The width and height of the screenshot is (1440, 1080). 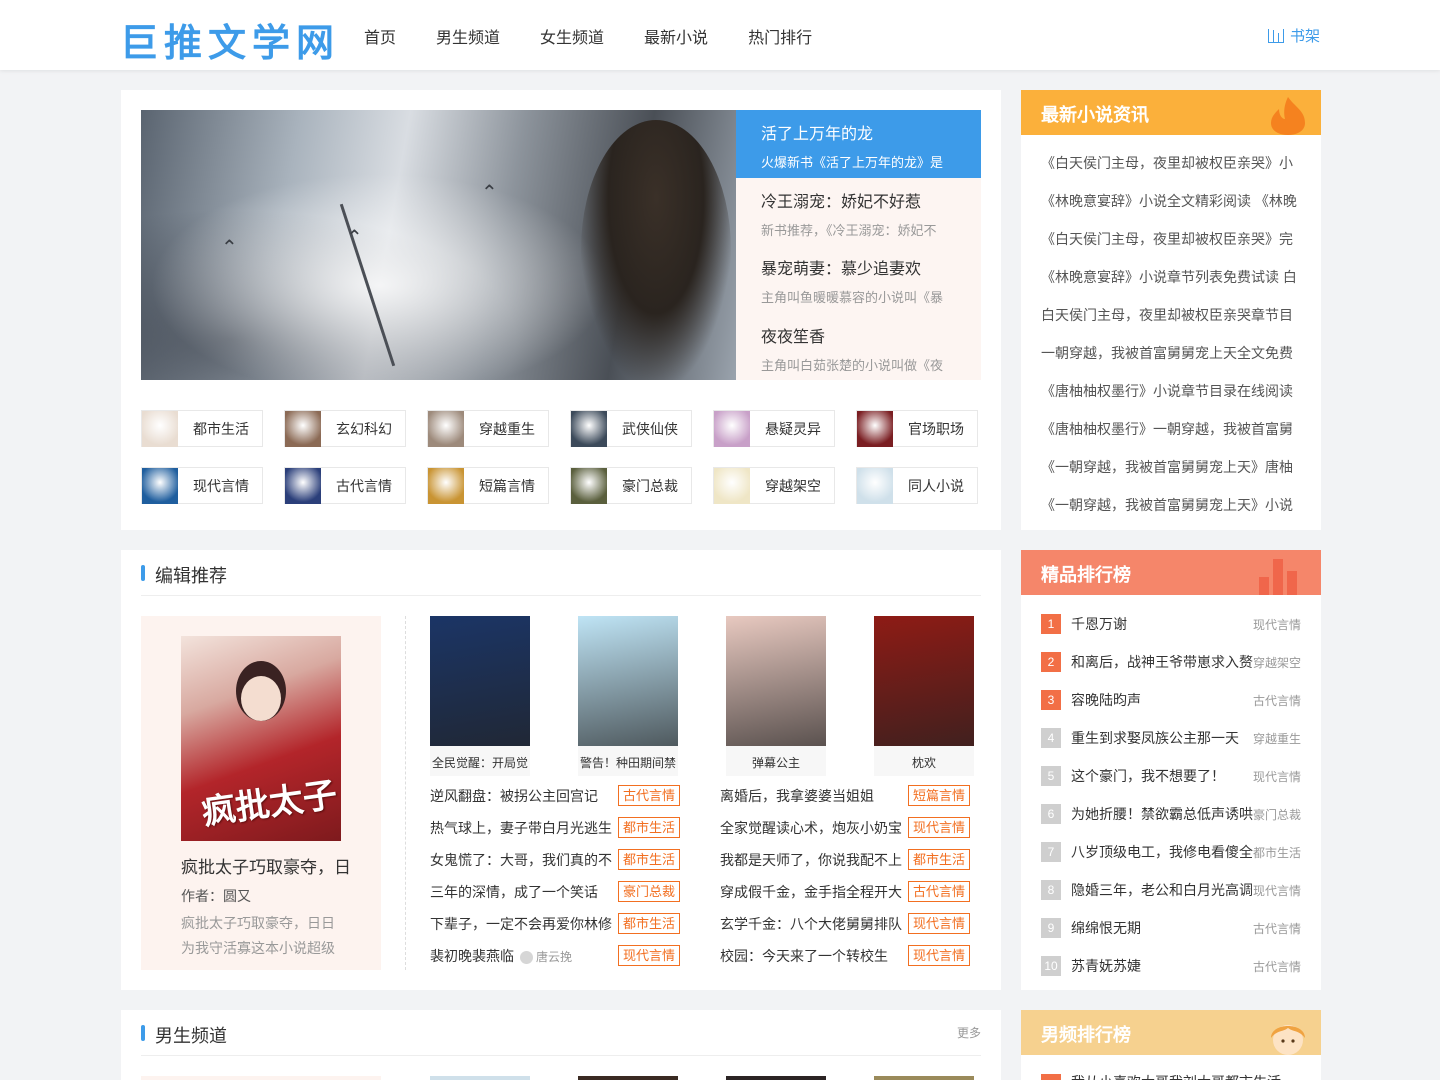 I want to click on rank-number-badge: 1, so click(x=1051, y=624).